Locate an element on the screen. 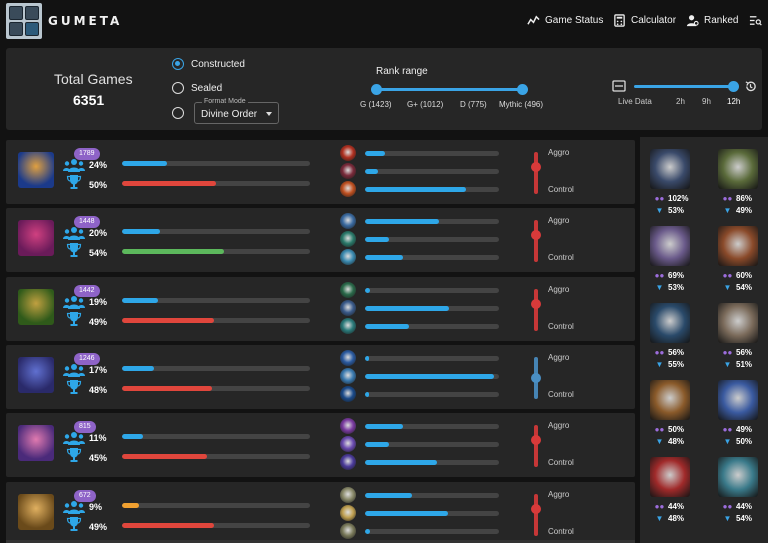  deck-row: 1246 17% 48% Aggro Control is located at coordinates (320, 377).